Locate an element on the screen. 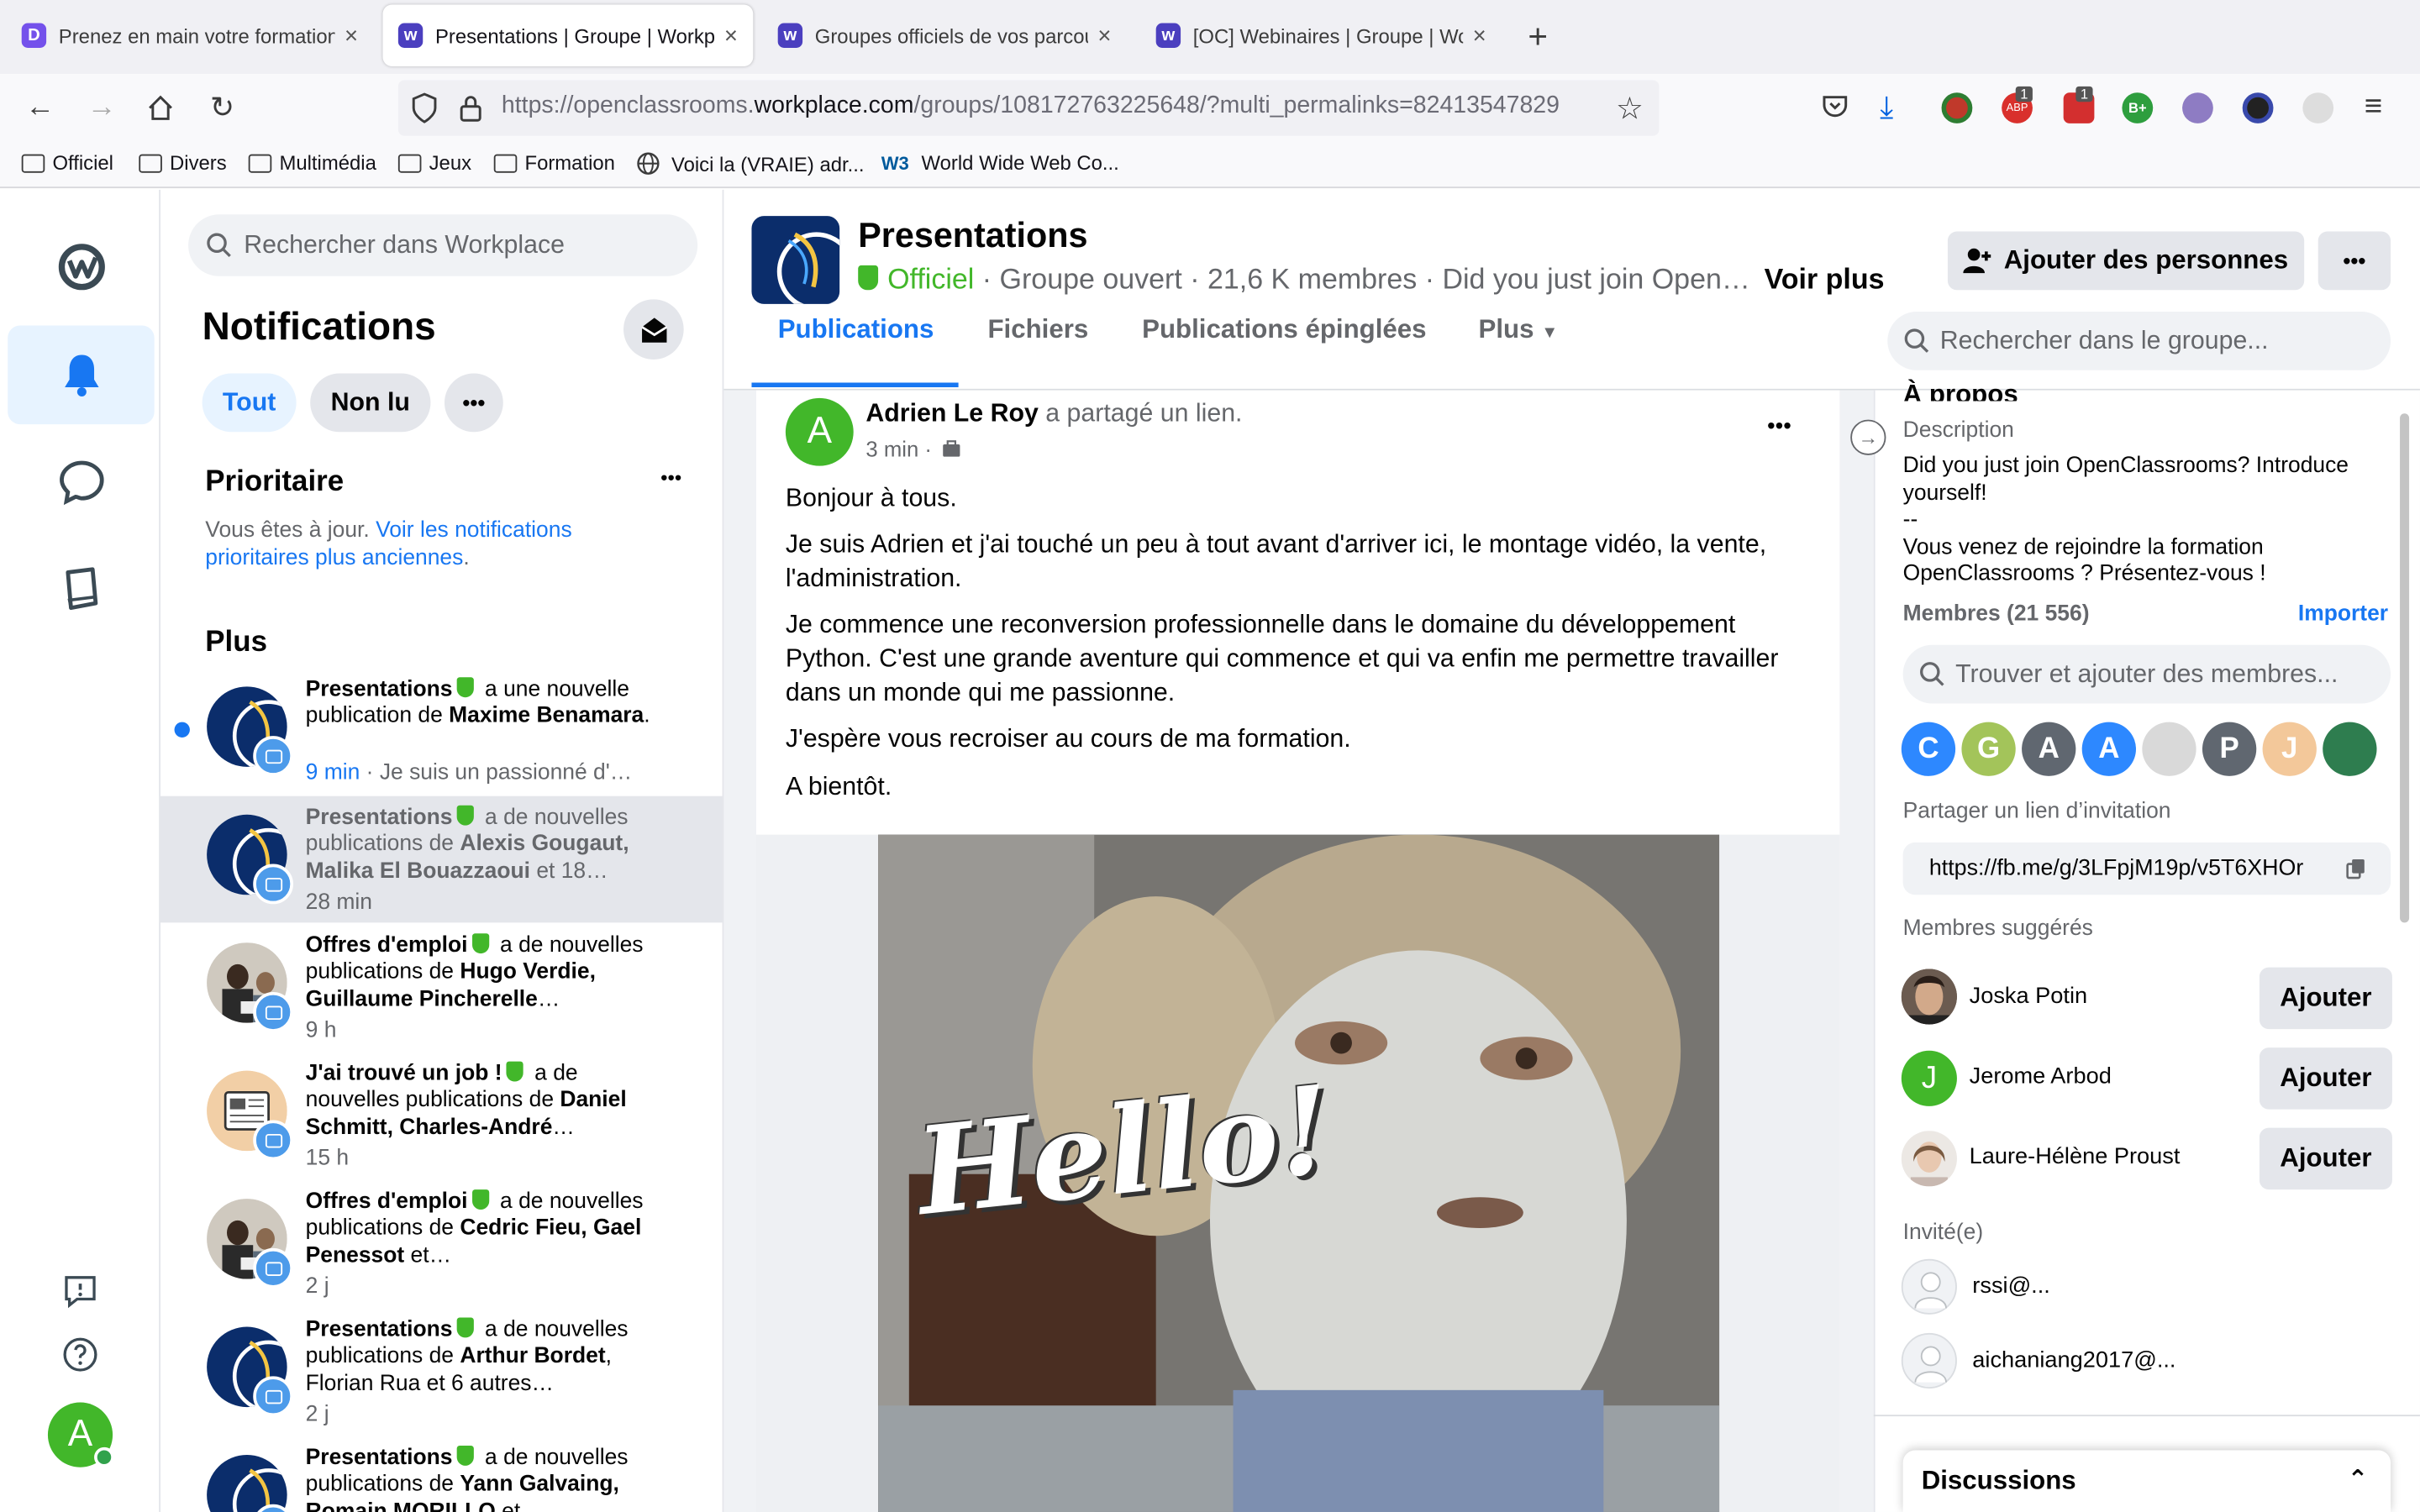 The height and width of the screenshot is (1512, 2420). tab-more: Plus ▼ is located at coordinates (1519, 330).